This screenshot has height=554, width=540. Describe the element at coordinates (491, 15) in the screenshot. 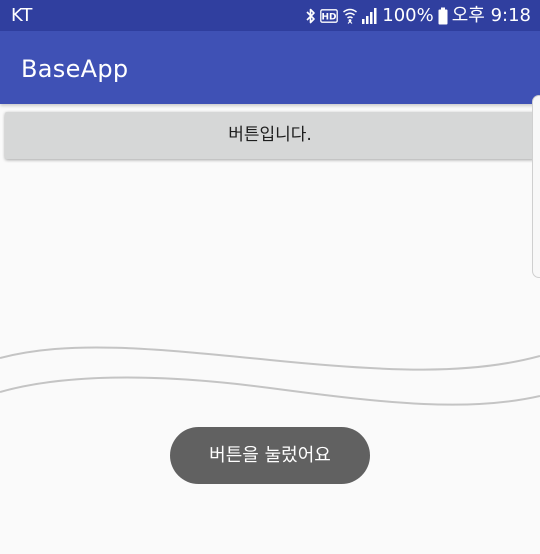

I see `clock: 오후 9:18` at that location.